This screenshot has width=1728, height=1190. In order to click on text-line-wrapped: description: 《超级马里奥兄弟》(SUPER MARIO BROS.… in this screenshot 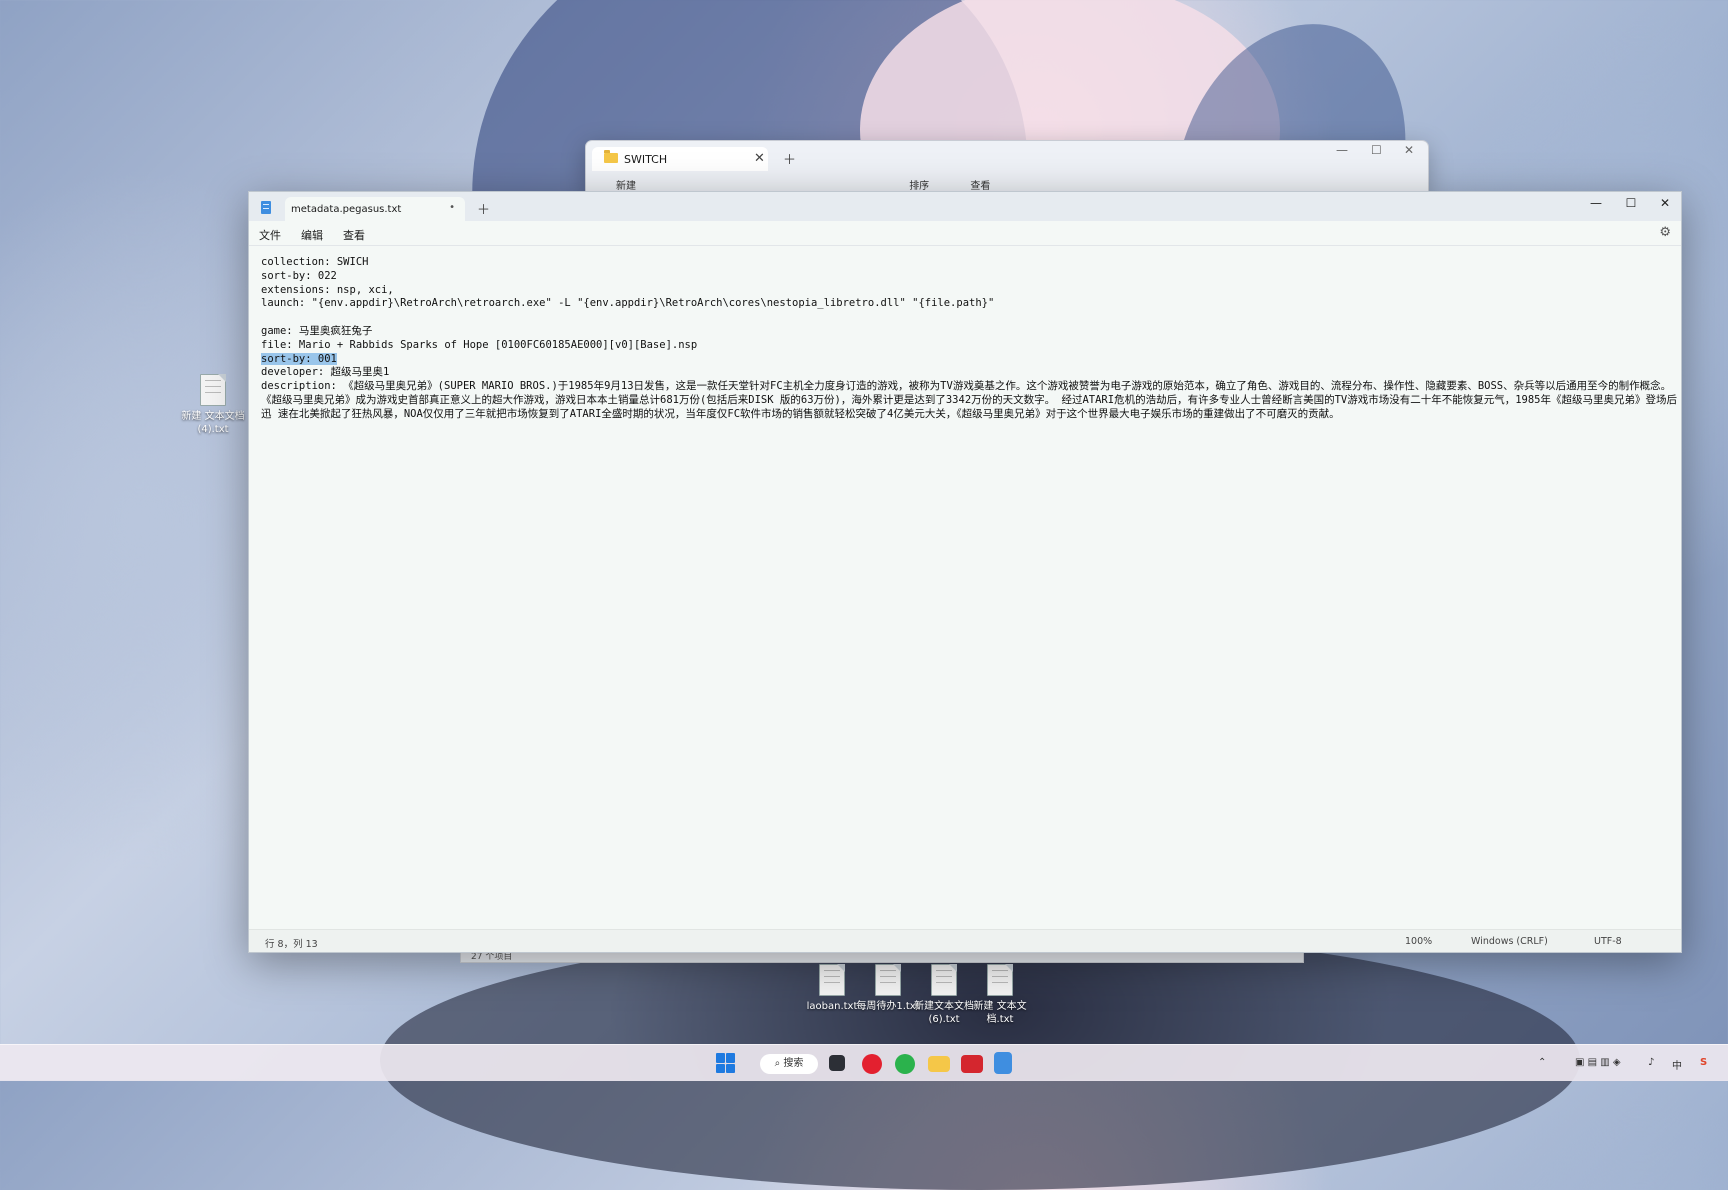, I will do `click(969, 400)`.